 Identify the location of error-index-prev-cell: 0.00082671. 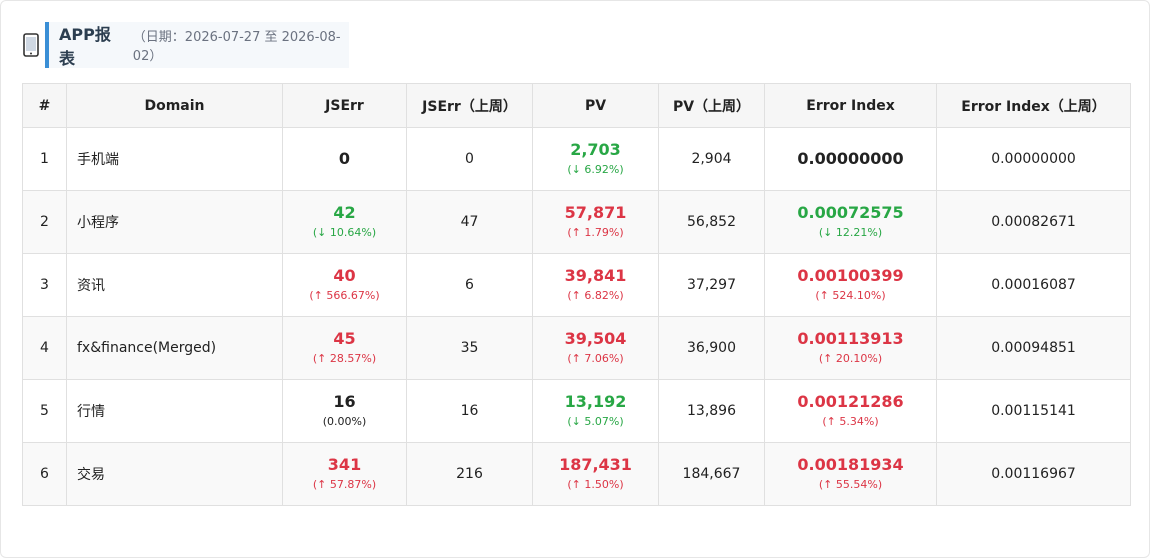
(1033, 222).